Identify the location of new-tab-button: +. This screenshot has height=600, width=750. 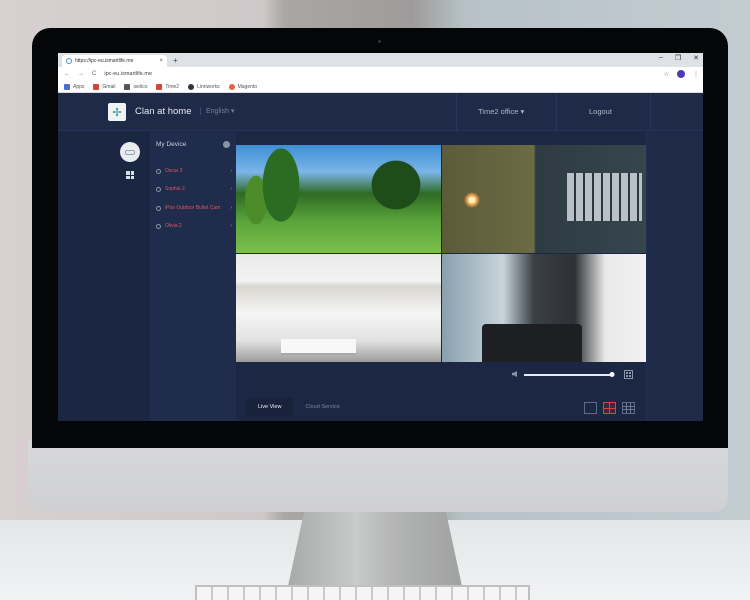
(175, 61).